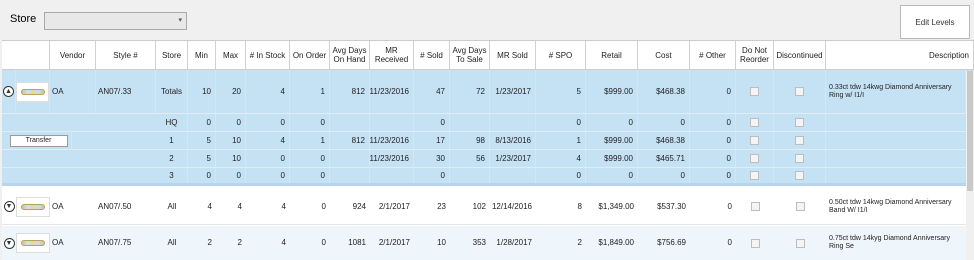 The width and height of the screenshot is (974, 260). What do you see at coordinates (231, 175) in the screenshot?
I see `max-cell: 0` at bounding box center [231, 175].